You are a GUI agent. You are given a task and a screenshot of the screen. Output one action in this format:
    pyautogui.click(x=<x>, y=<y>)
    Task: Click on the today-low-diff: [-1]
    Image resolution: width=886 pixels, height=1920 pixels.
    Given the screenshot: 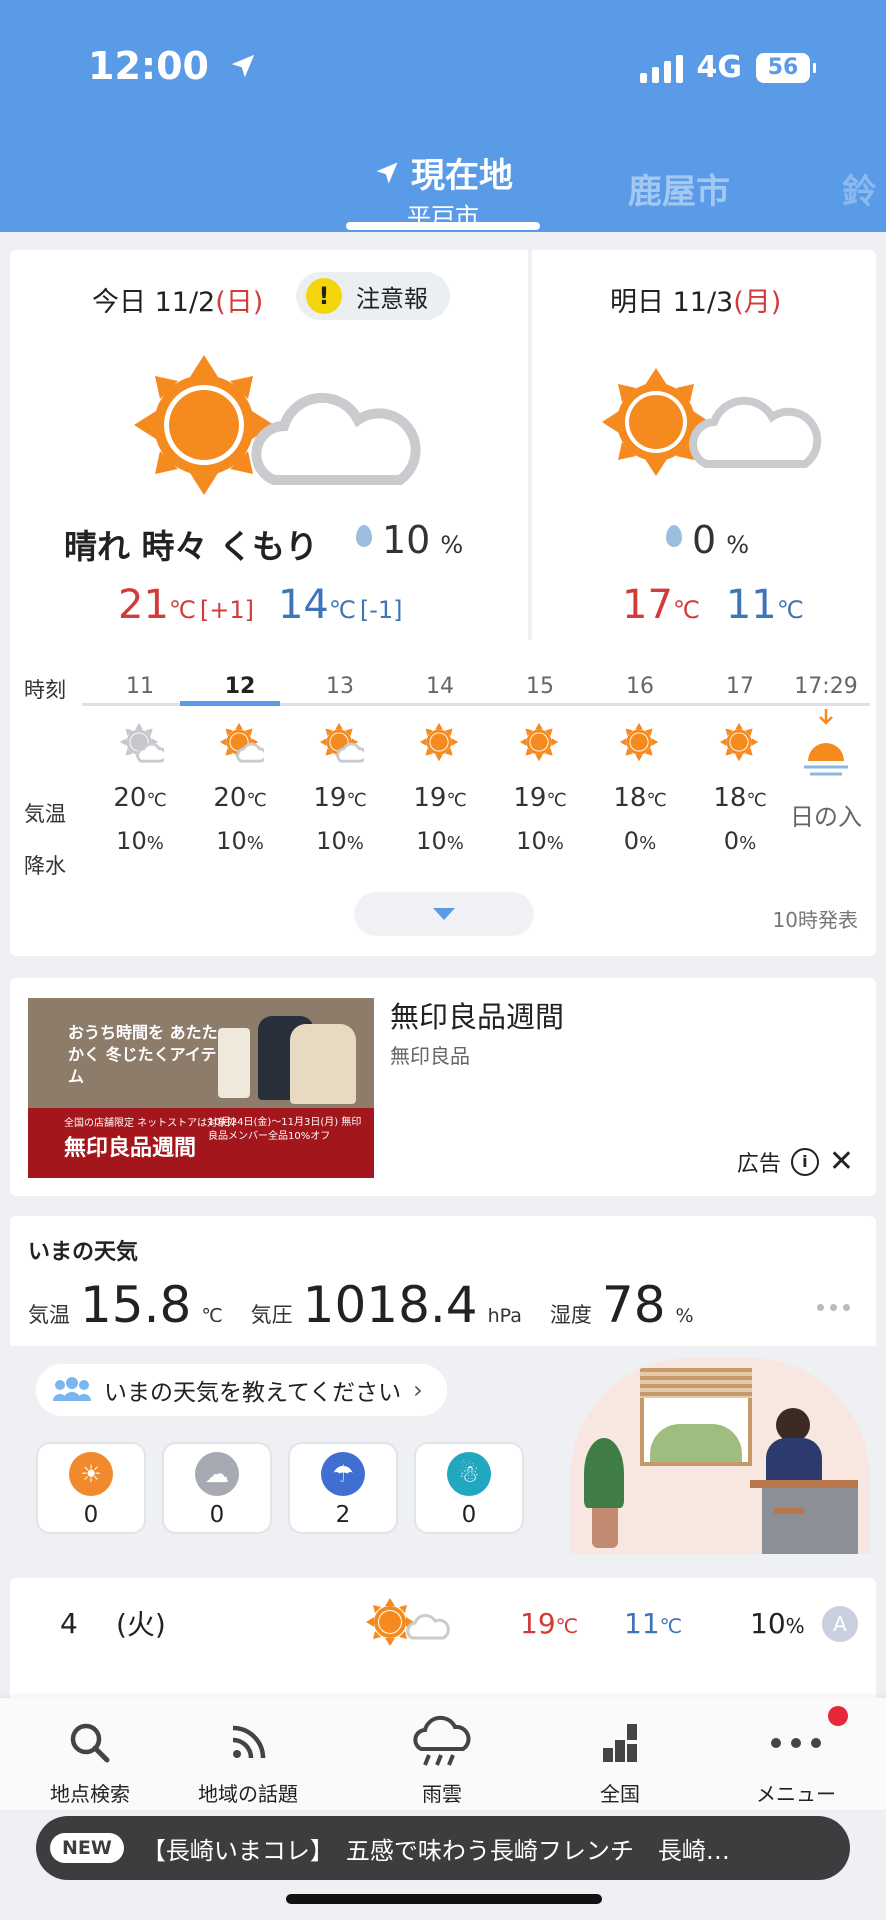 What is the action you would take?
    pyautogui.click(x=381, y=610)
    